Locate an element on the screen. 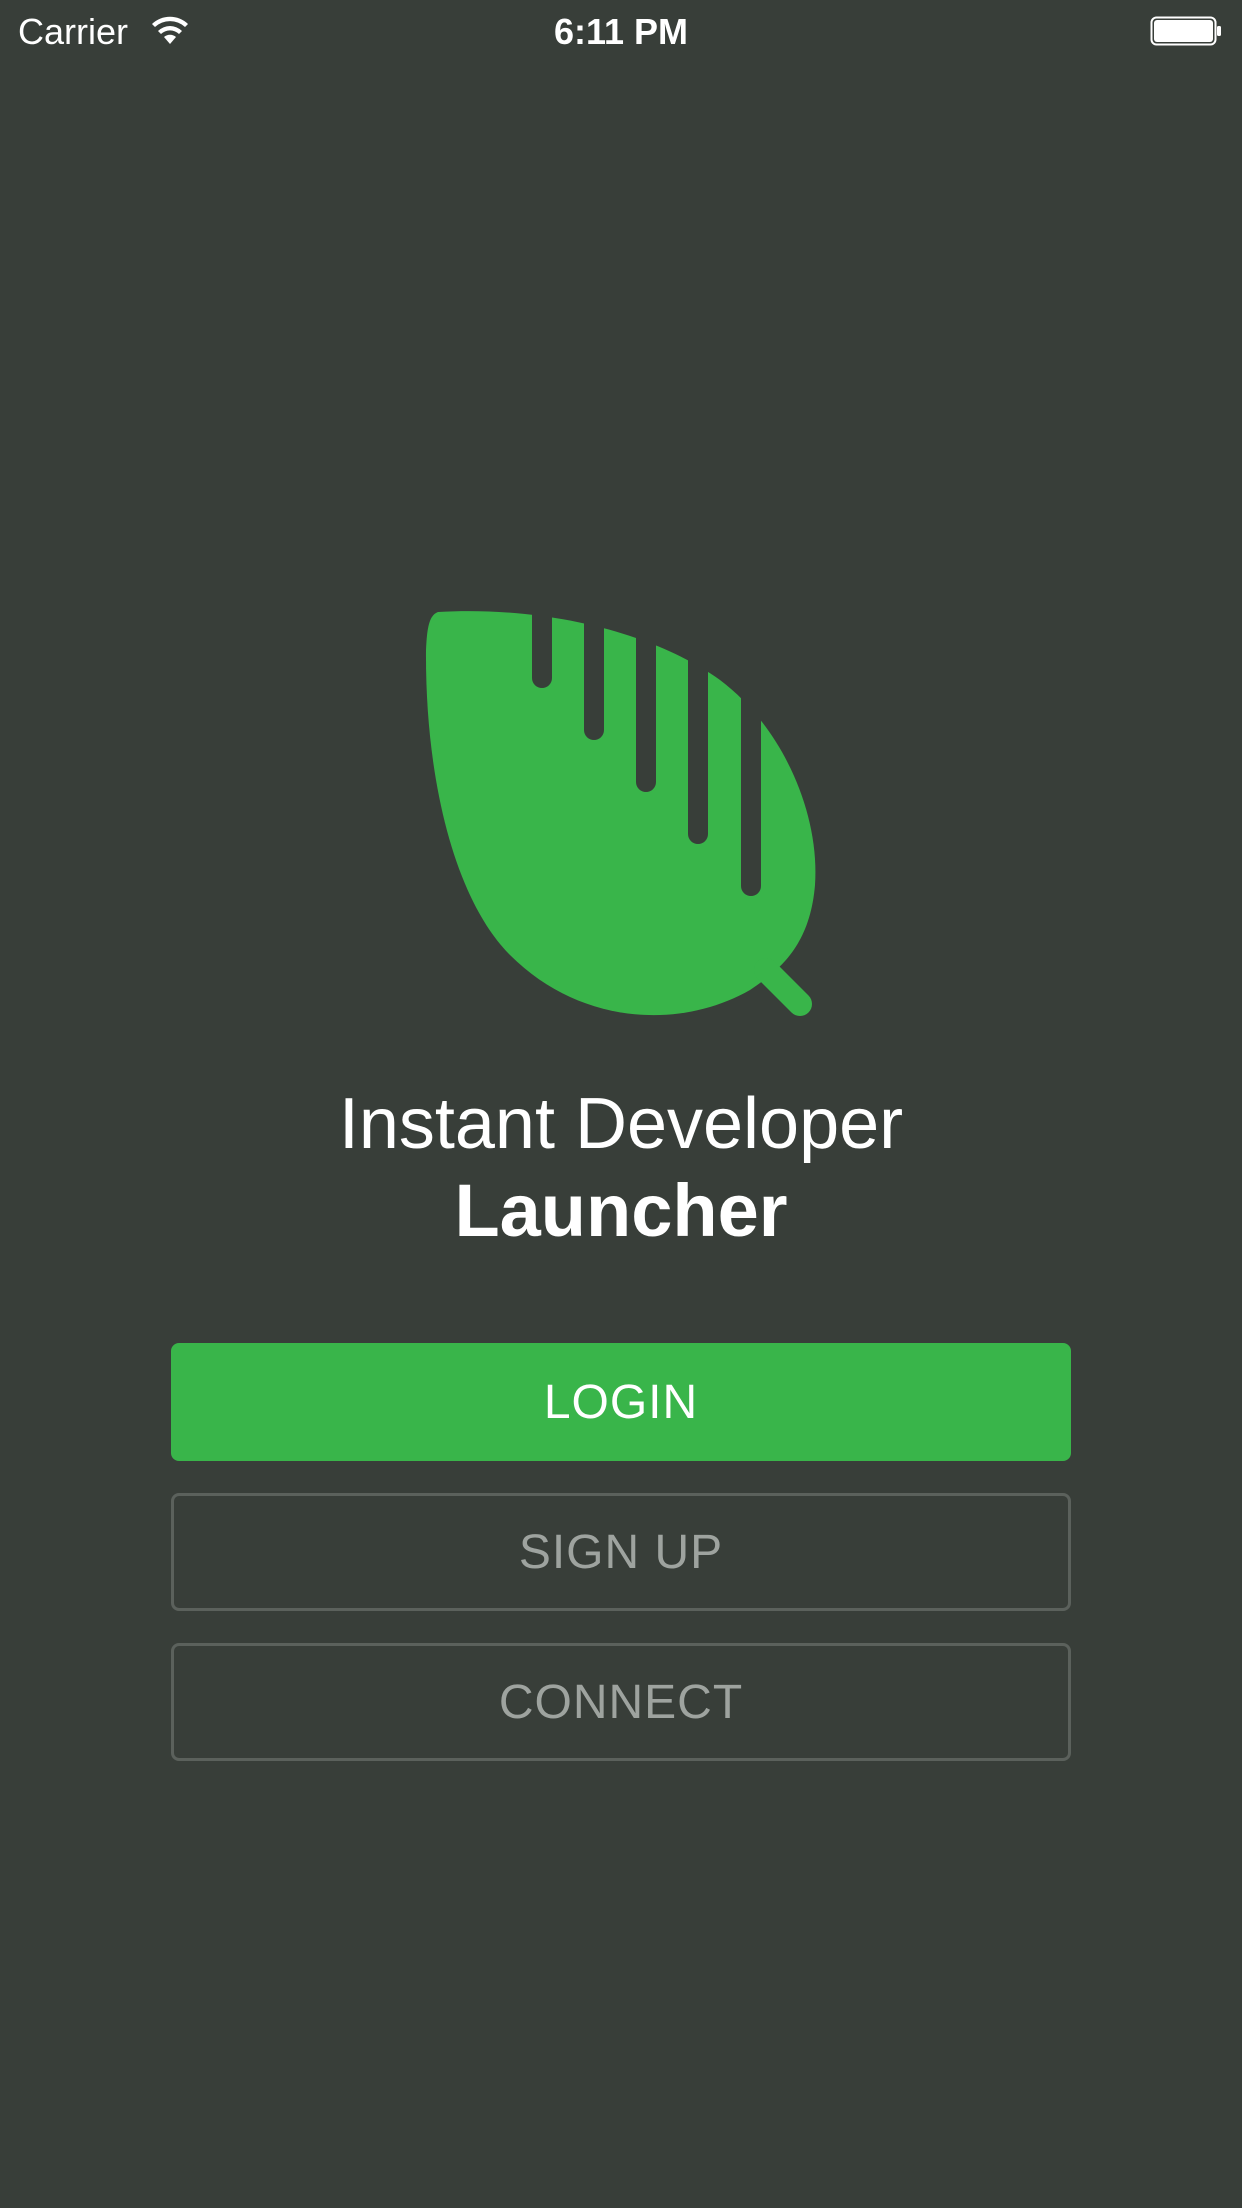 The width and height of the screenshot is (1242, 2208). battery-icon is located at coordinates (1185, 31).